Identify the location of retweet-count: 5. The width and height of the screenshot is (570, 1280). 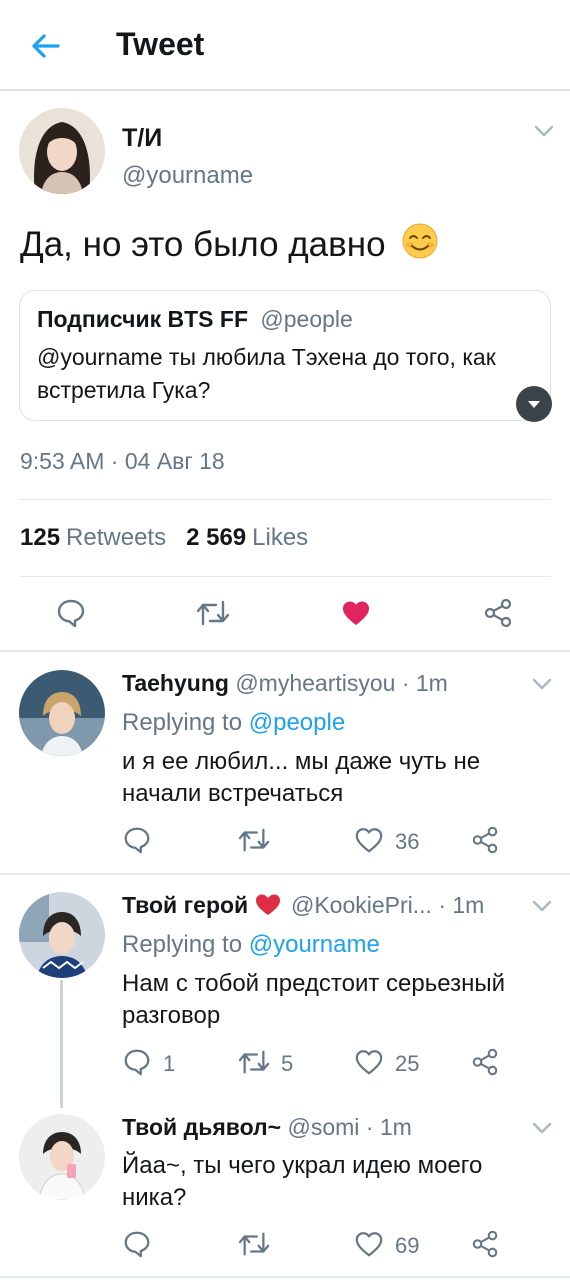
(287, 1063).